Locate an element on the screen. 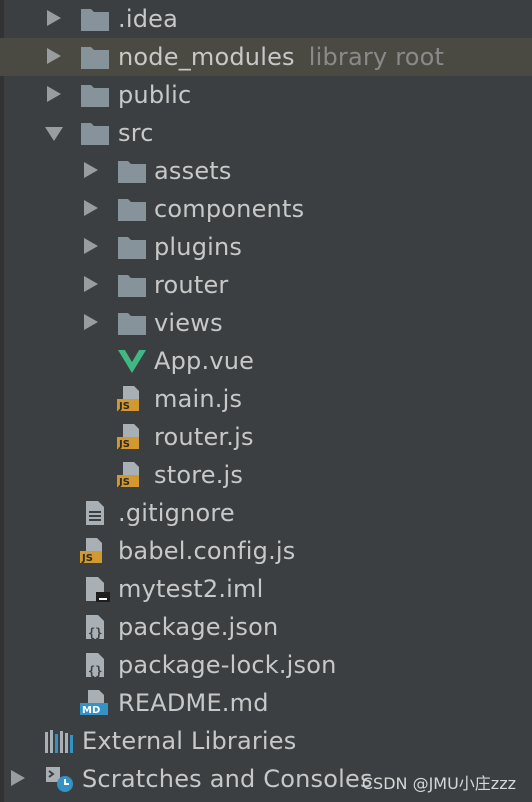 Image resolution: width=532 pixels, height=802 pixels. text-file-icon is located at coordinates (95, 513).